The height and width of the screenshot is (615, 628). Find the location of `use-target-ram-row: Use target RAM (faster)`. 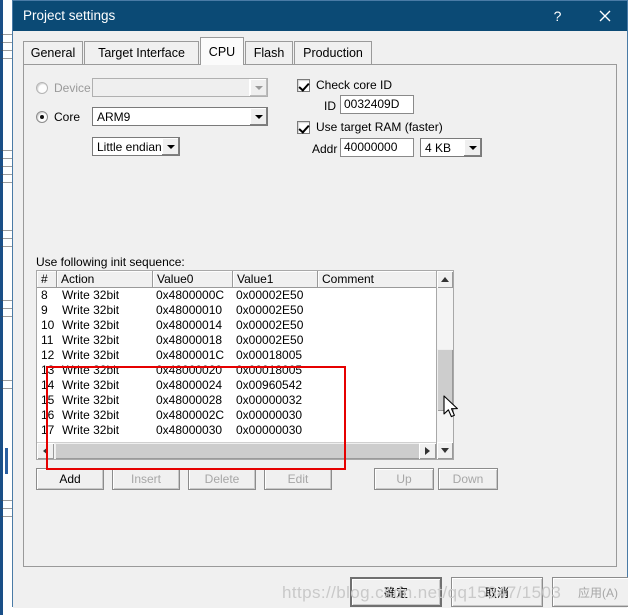

use-target-ram-row: Use target RAM (faster) is located at coordinates (370, 127).